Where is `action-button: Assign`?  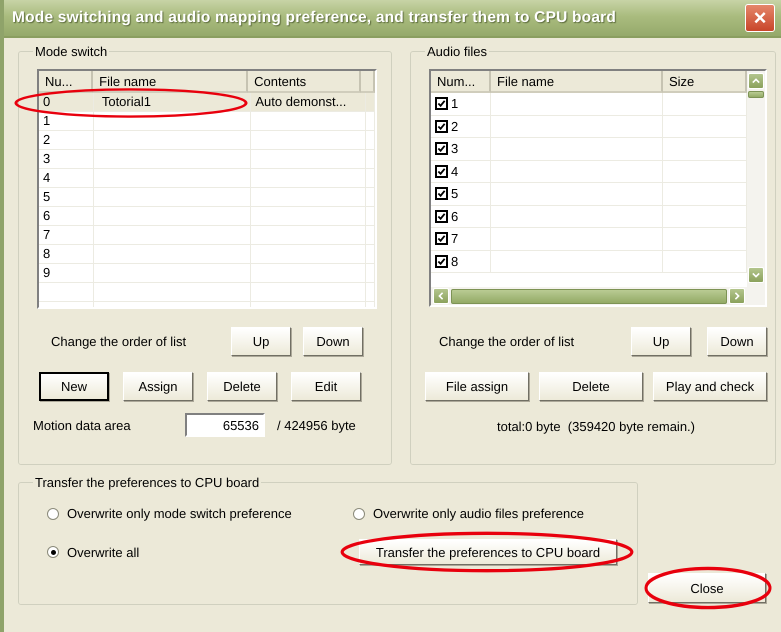 action-button: Assign is located at coordinates (158, 386).